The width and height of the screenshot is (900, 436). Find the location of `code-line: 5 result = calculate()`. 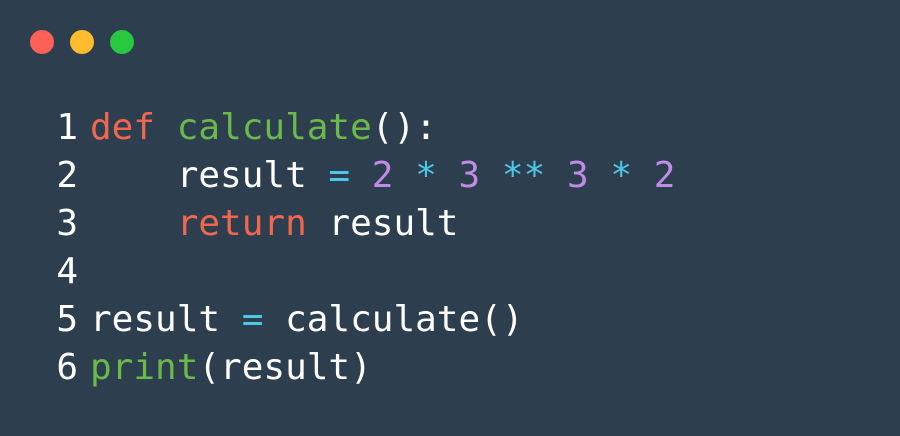

code-line: 5 result = calculate() is located at coordinates (337, 320).